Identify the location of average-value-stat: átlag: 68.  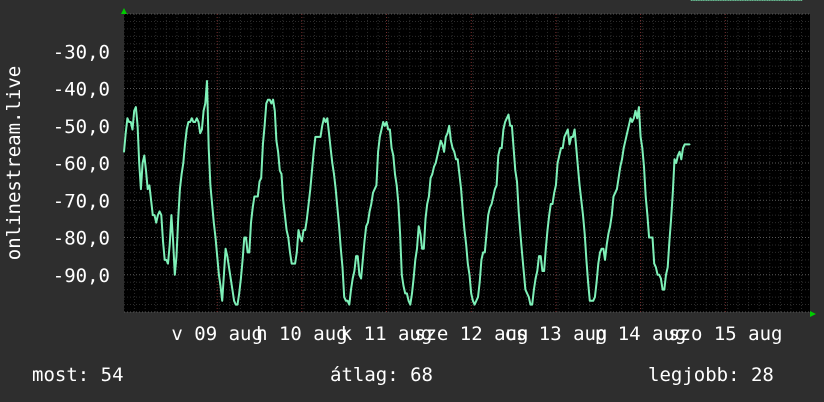
(381, 375).